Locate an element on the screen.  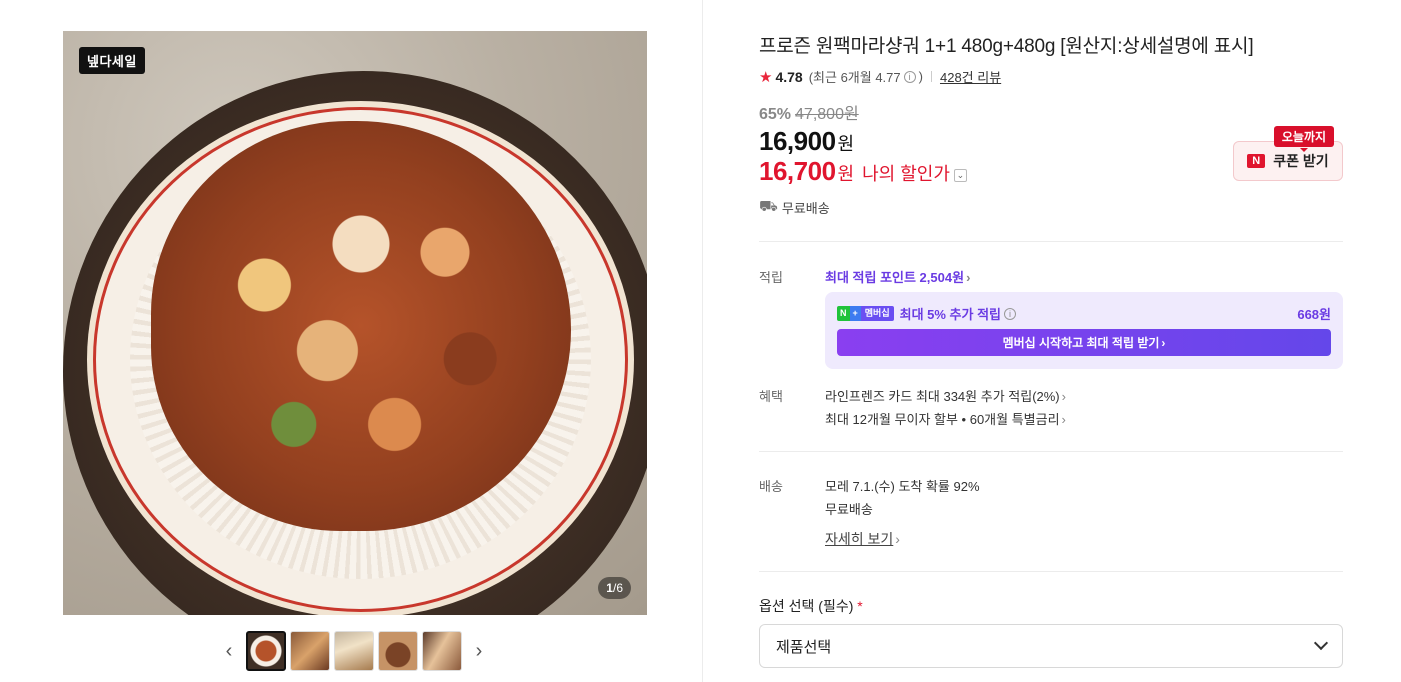
coupon-button: N 쿠폰 받기 is located at coordinates (1288, 161).